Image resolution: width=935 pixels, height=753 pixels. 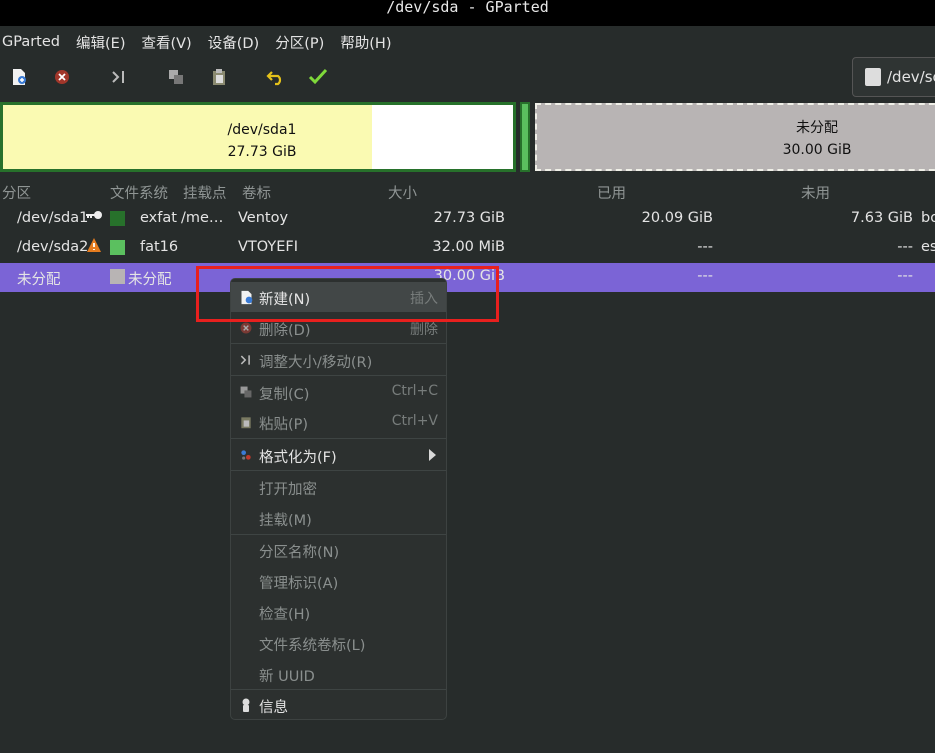 What do you see at coordinates (94, 217) in the screenshot?
I see `key-icon` at bounding box center [94, 217].